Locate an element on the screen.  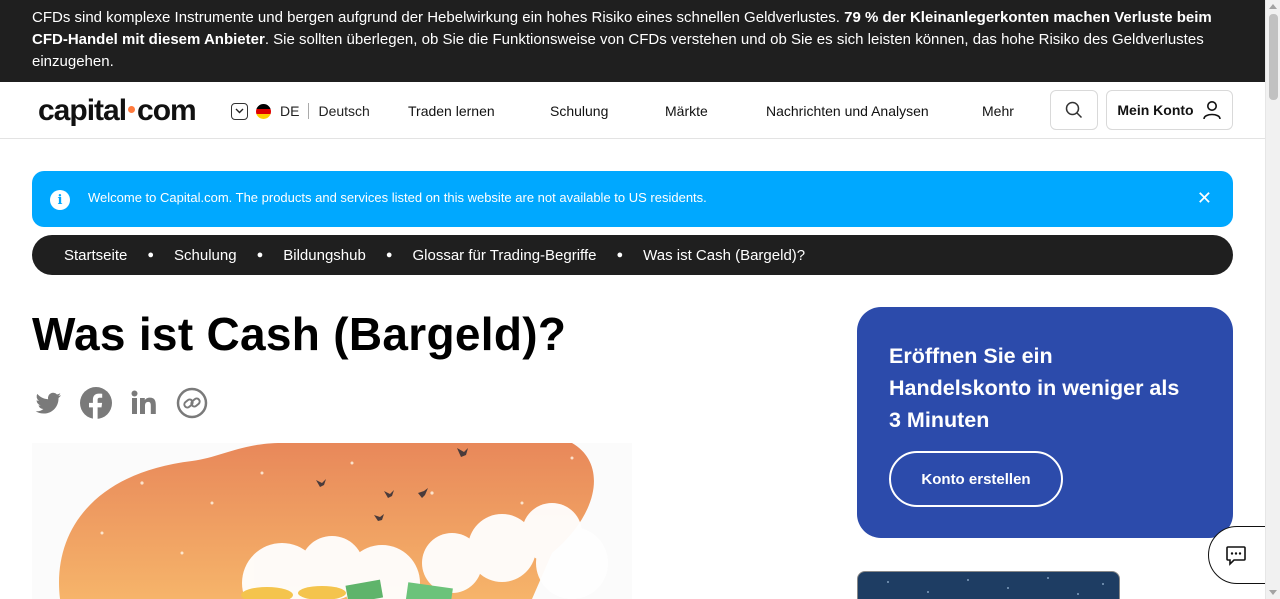
nav-schulung: Schulung is located at coordinates (579, 111).